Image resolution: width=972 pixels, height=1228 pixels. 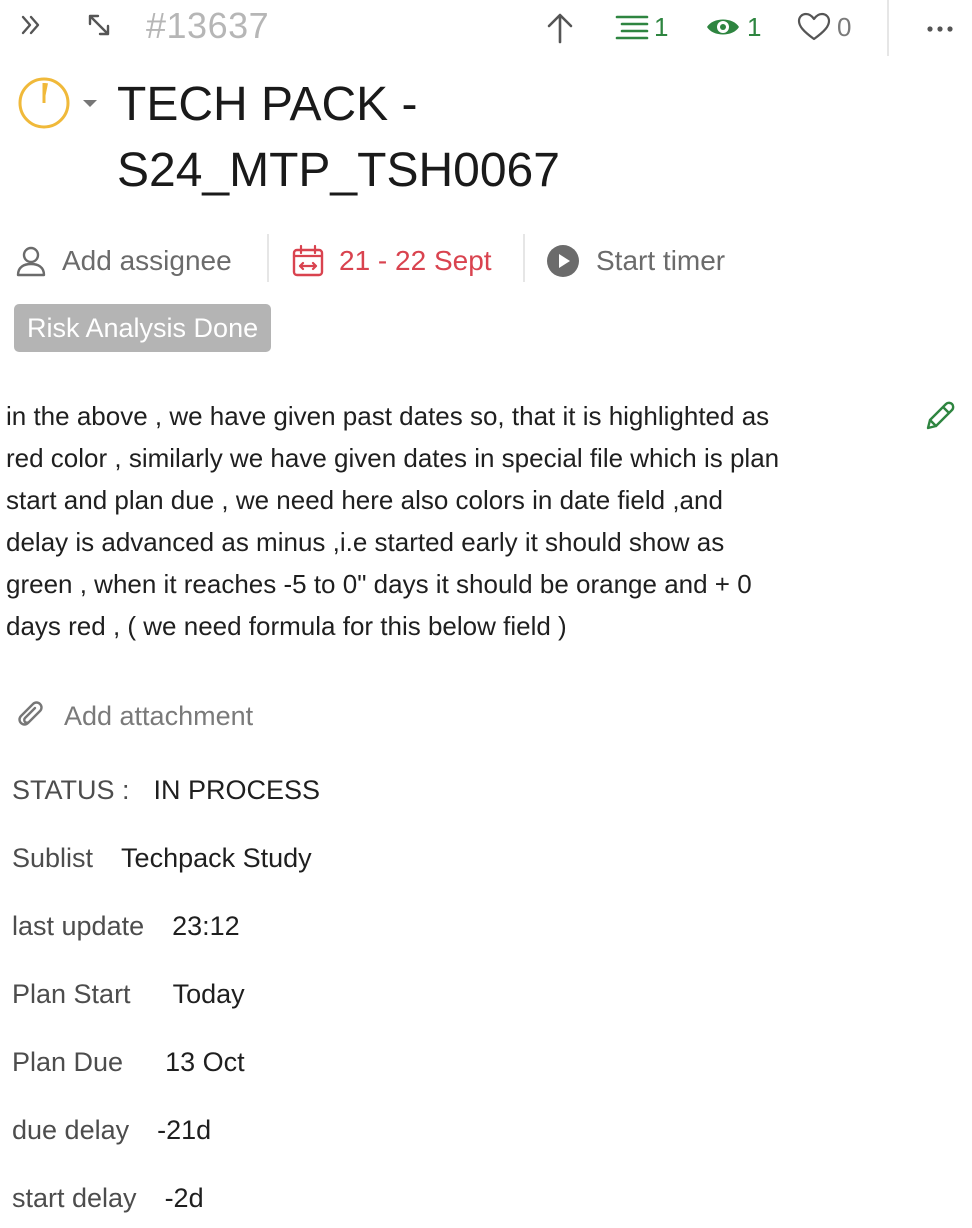 What do you see at coordinates (754, 27) in the screenshot?
I see `watchers-count: 1` at bounding box center [754, 27].